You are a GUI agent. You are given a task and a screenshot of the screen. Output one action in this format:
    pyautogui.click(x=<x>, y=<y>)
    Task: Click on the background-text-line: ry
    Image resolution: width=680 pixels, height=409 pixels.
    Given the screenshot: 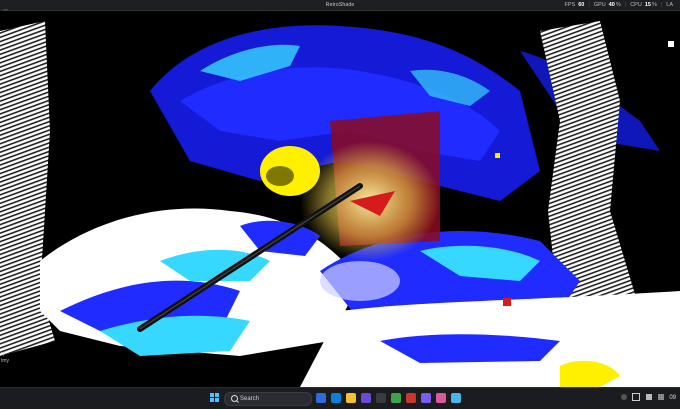 What is the action you would take?
    pyautogui.click(x=3, y=354)
    